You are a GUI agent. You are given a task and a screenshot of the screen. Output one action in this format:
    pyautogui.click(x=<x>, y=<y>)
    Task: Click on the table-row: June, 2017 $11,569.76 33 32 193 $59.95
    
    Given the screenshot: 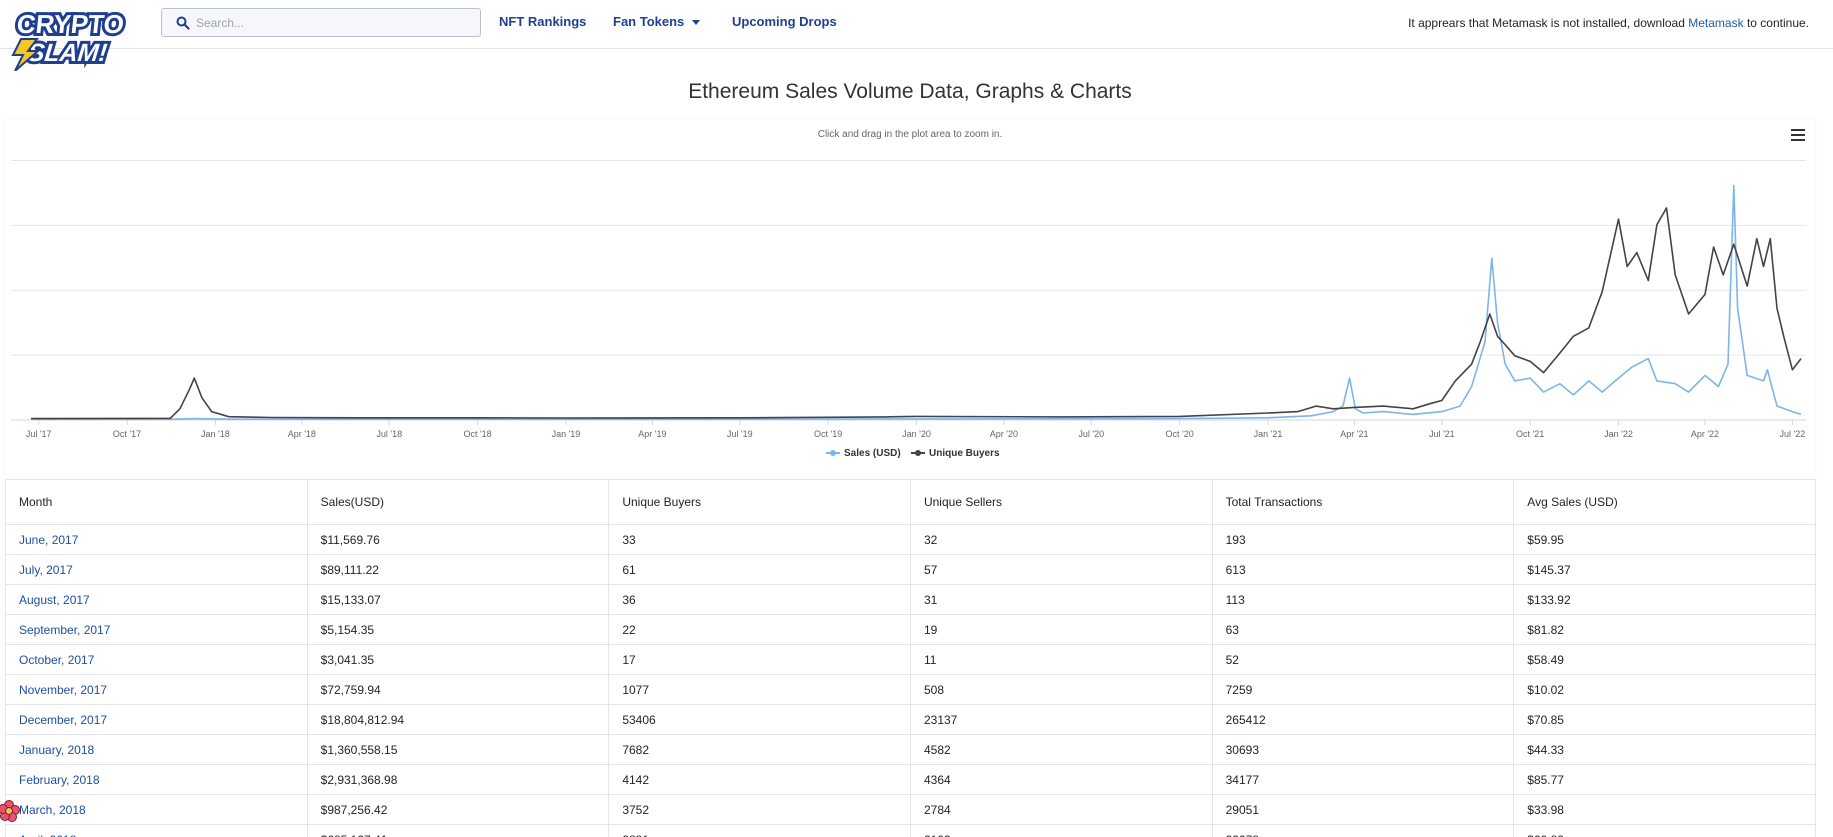 What is the action you would take?
    pyautogui.click(x=910, y=539)
    